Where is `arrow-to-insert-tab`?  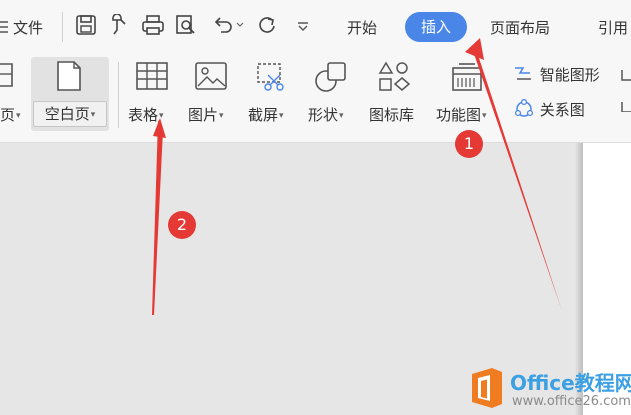
arrow-to-insert-tab is located at coordinates (517, 179).